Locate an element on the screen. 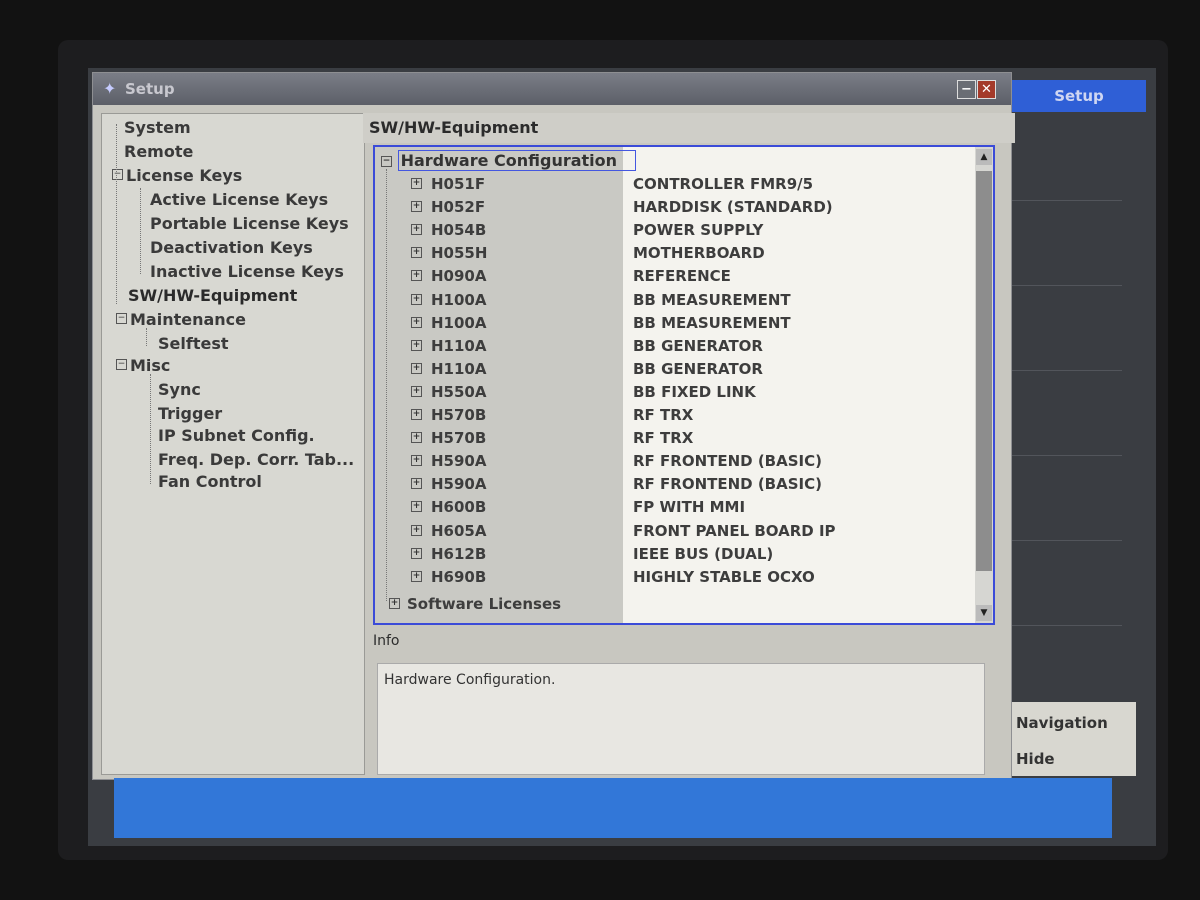 The image size is (1200, 900). nav-item-label: Trigger is located at coordinates (190, 413).